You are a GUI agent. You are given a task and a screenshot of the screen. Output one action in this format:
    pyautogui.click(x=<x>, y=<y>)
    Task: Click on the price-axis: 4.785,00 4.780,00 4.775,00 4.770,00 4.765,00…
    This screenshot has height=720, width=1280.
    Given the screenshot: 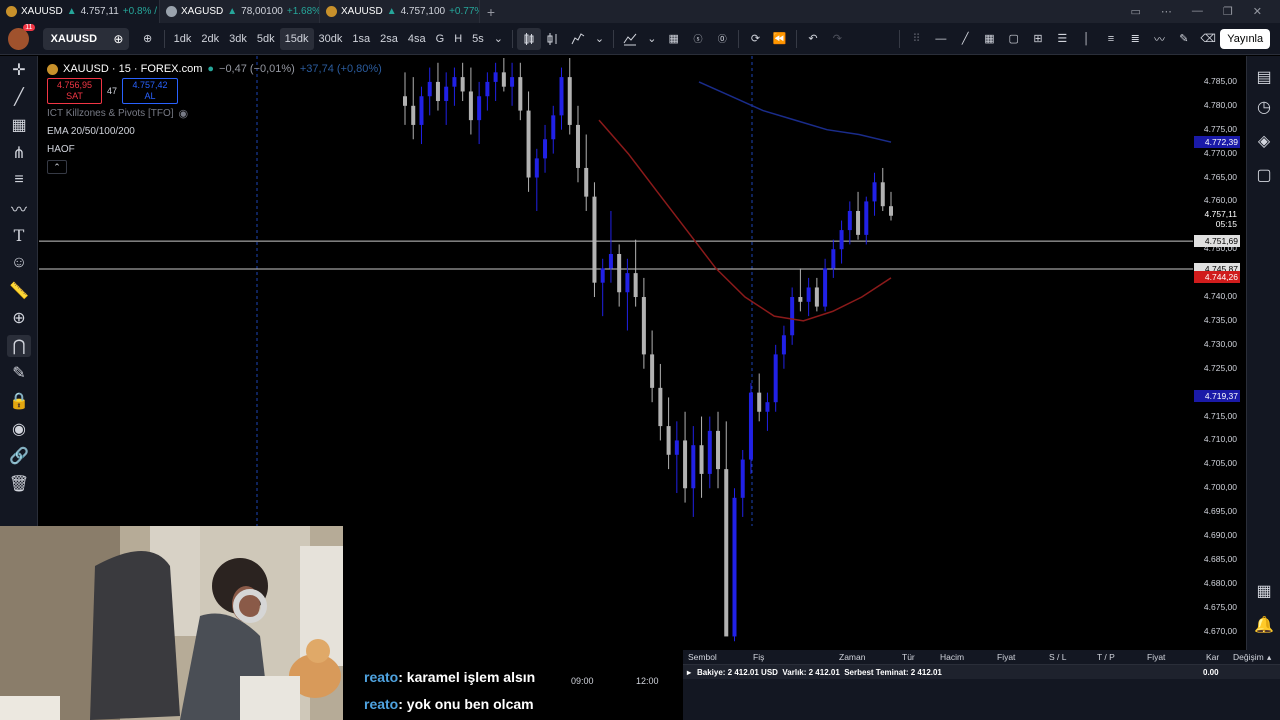 What is the action you would take?
    pyautogui.click(x=1219, y=353)
    